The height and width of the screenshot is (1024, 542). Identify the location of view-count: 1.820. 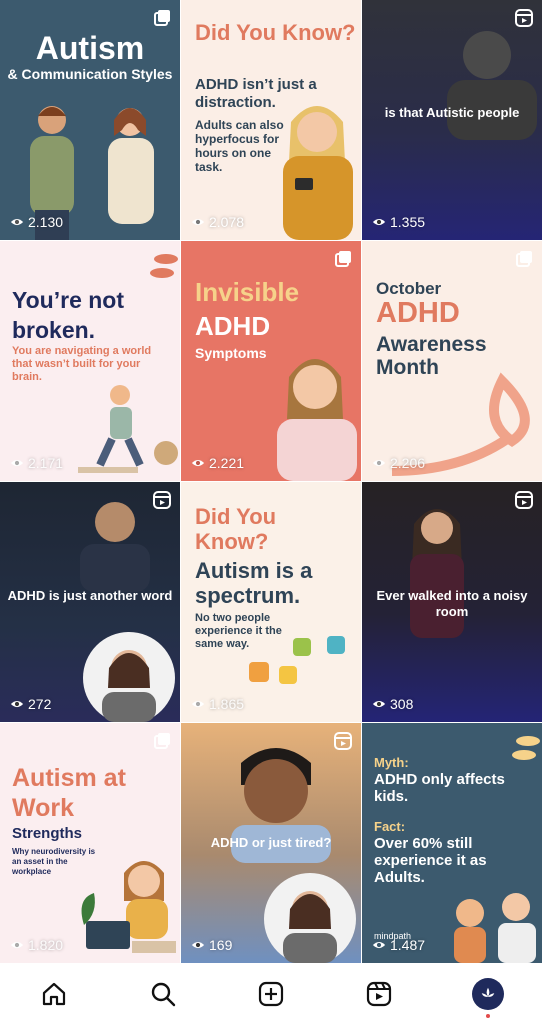
(36, 945).